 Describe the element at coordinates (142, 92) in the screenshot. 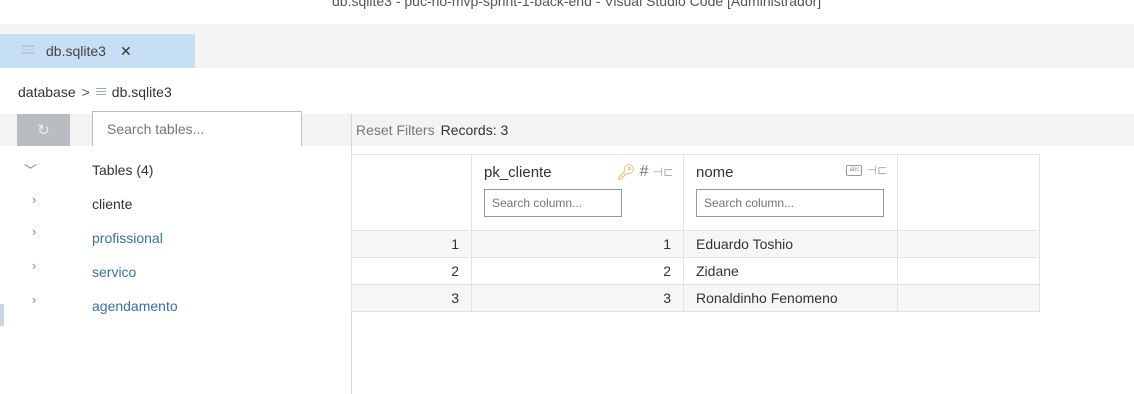

I see `breadcrumb-file: db.sqlite3` at that location.